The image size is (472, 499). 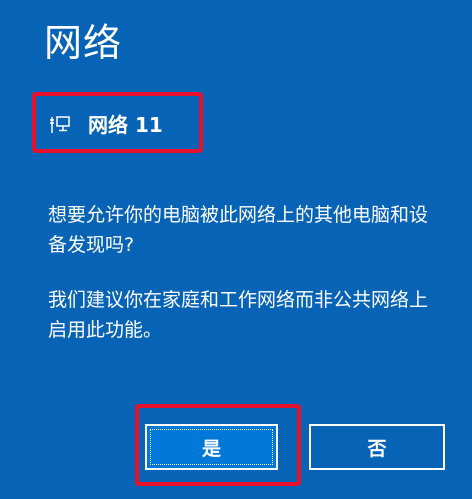 I want to click on discovery-question: 想要允许你的电脑被此网络上的其他电脑和设备发现吗?, so click(x=238, y=230).